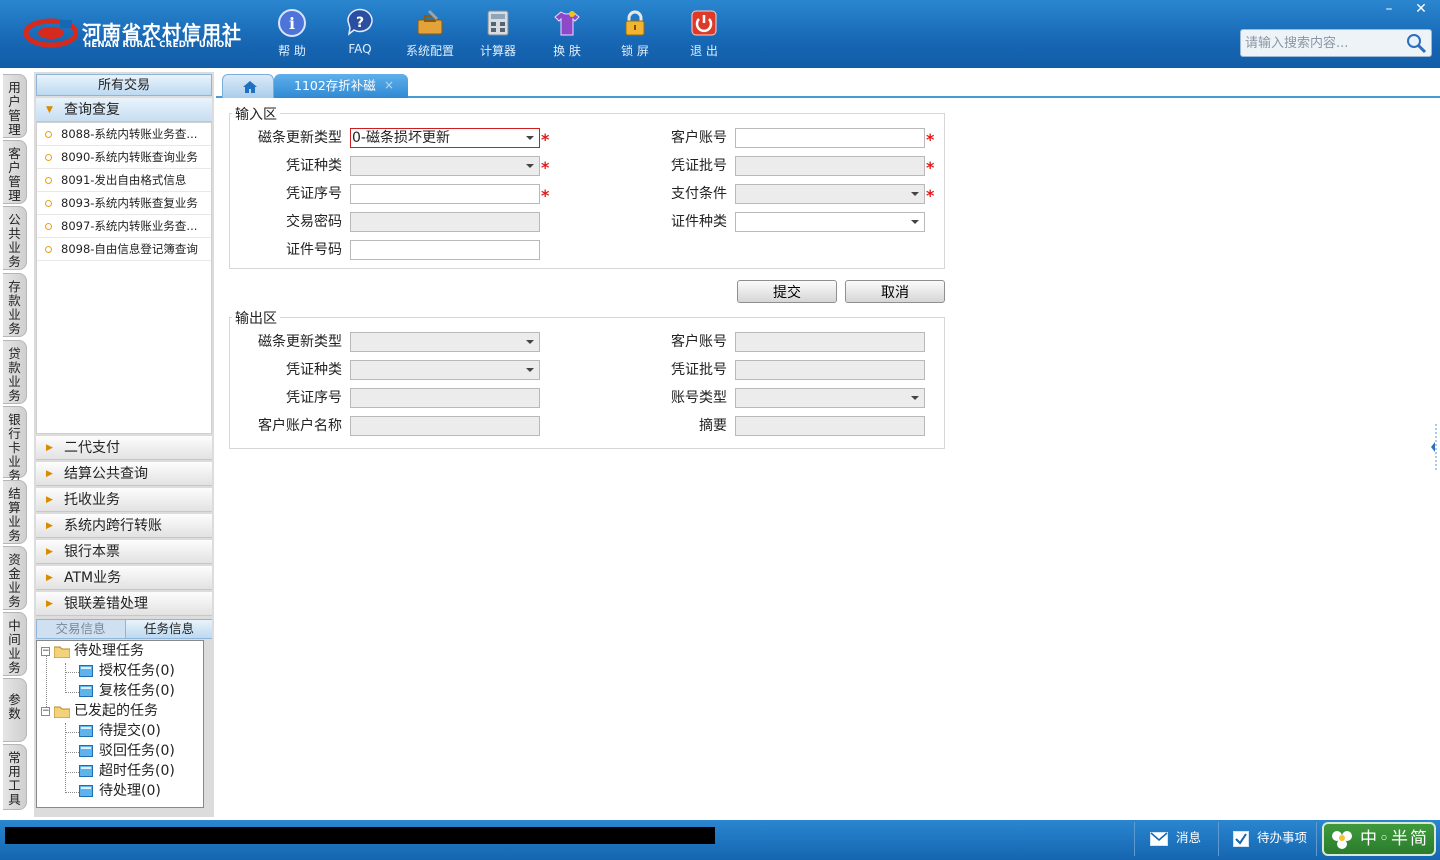 This screenshot has height=860, width=1440. I want to click on home-icon, so click(250, 87).